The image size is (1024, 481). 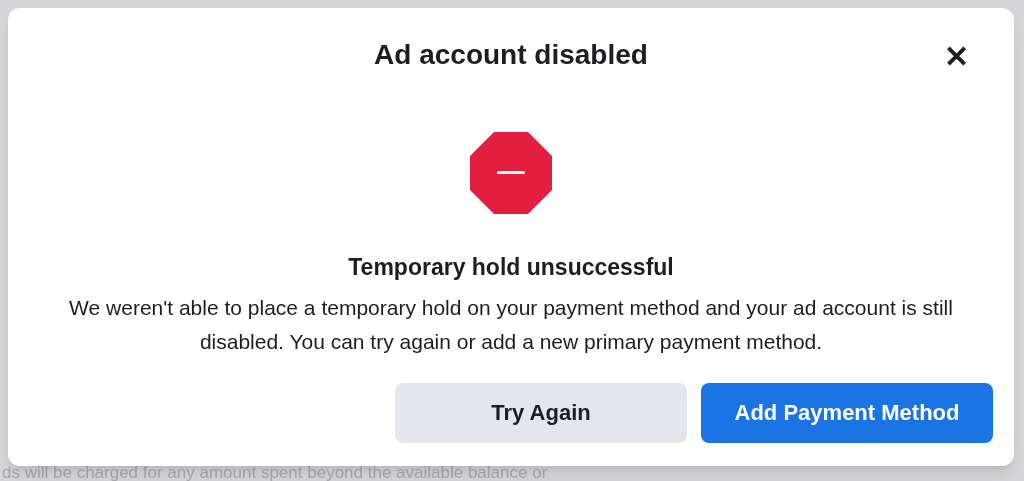 What do you see at coordinates (511, 173) in the screenshot?
I see `stop-sign-icon` at bounding box center [511, 173].